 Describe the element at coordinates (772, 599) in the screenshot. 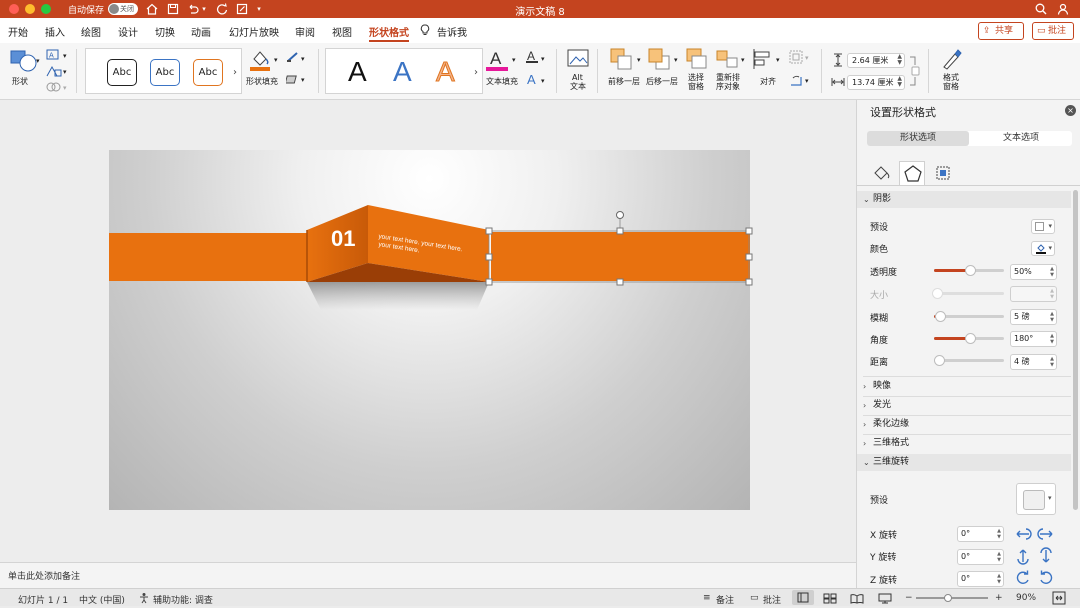

I see `comments-toggle: 批注` at that location.